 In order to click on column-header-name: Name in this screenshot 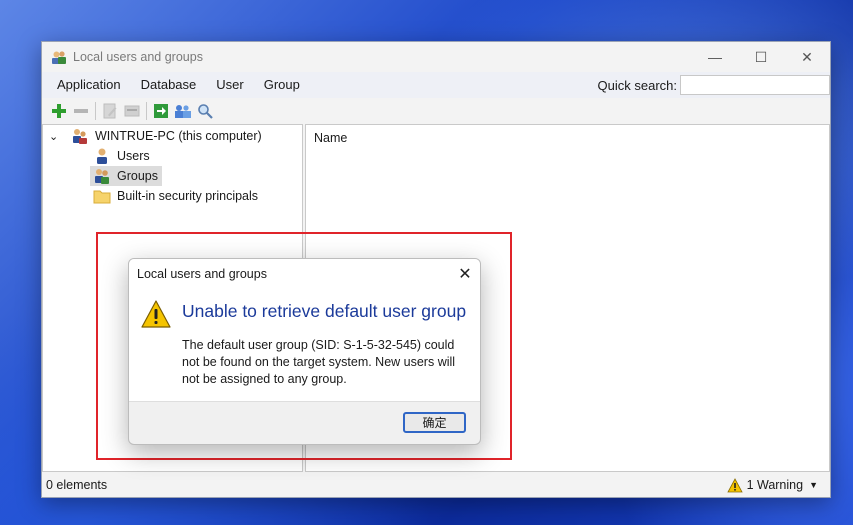, I will do `click(330, 138)`.